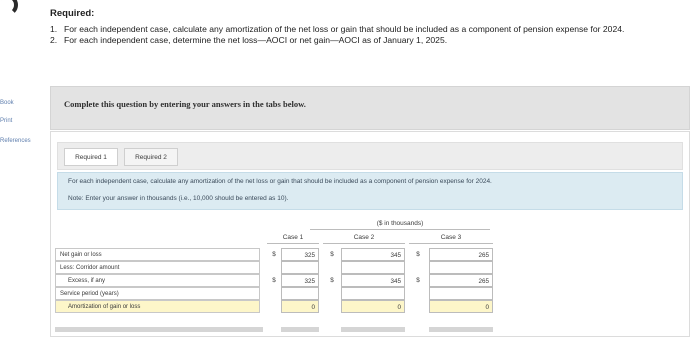  I want to click on required-item-number: 1., so click(54, 29).